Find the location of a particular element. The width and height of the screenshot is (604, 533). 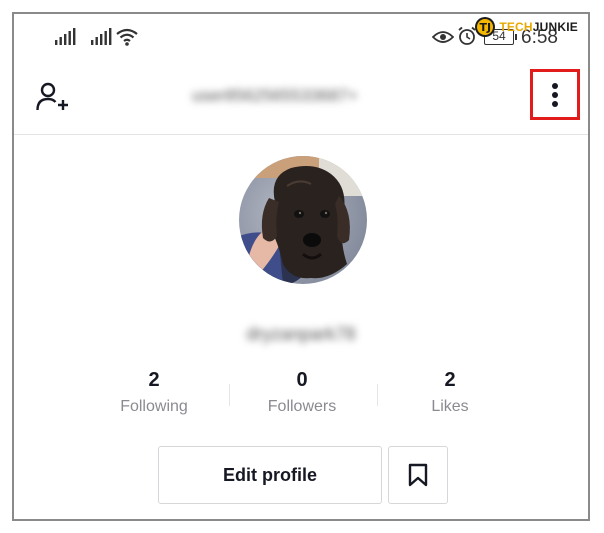

techjunkie-logo-icon: TJ is located at coordinates (485, 27).